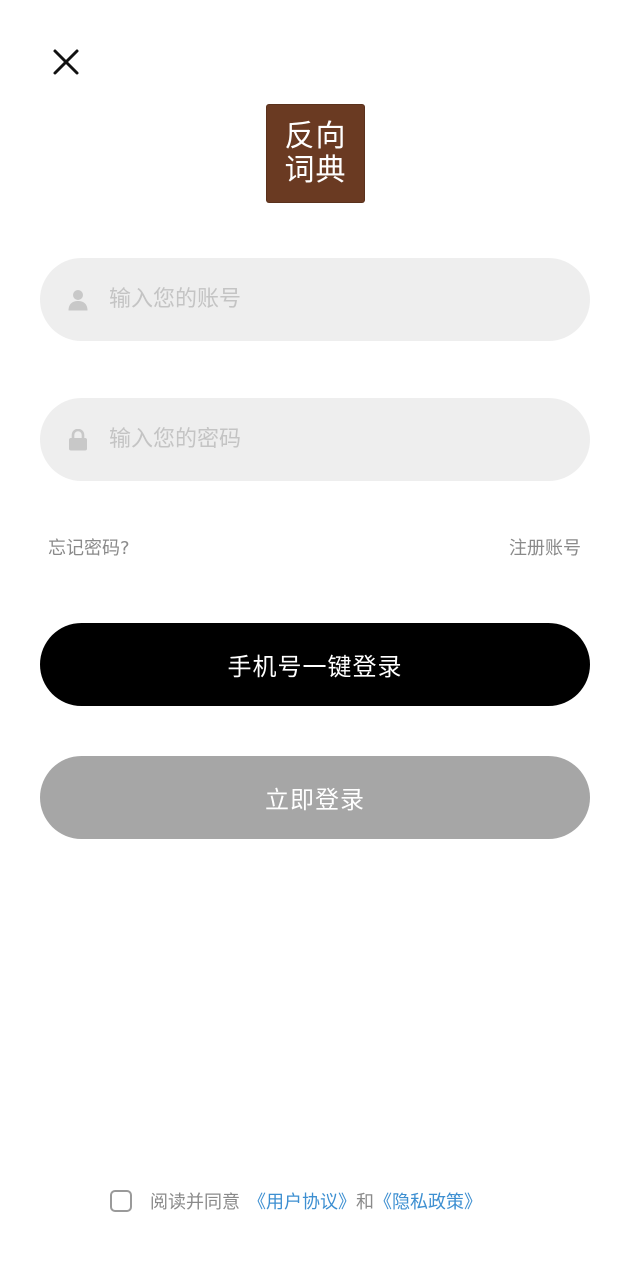  Describe the element at coordinates (315, 136) in the screenshot. I see `logo-text-line1: 反向` at that location.